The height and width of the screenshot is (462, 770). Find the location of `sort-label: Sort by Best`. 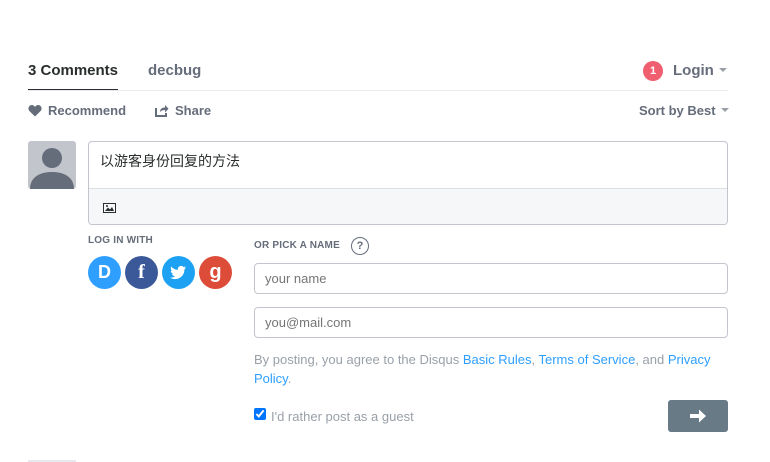

sort-label: Sort by Best is located at coordinates (677, 110).